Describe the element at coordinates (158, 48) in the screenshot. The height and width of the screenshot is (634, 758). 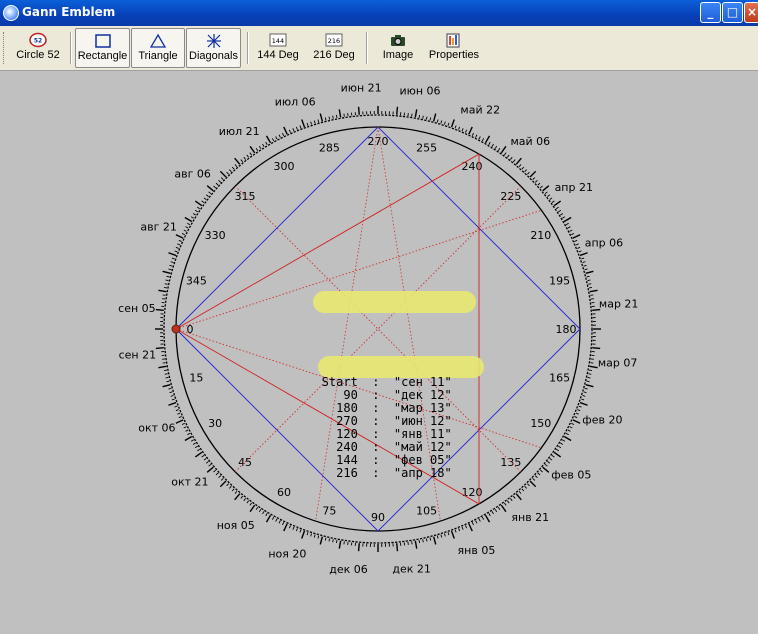
I see `triangle-button: Triangle` at that location.